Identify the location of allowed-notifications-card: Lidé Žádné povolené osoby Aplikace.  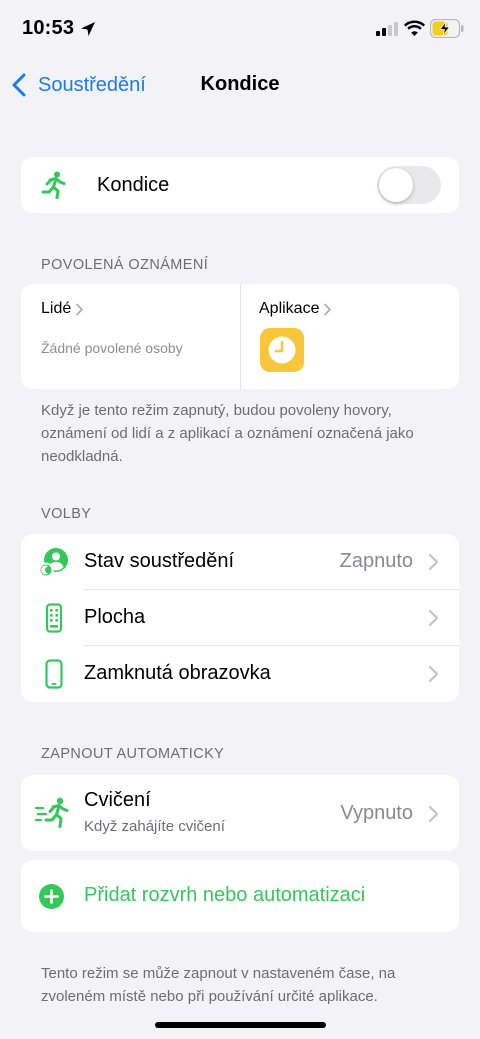
(240, 336).